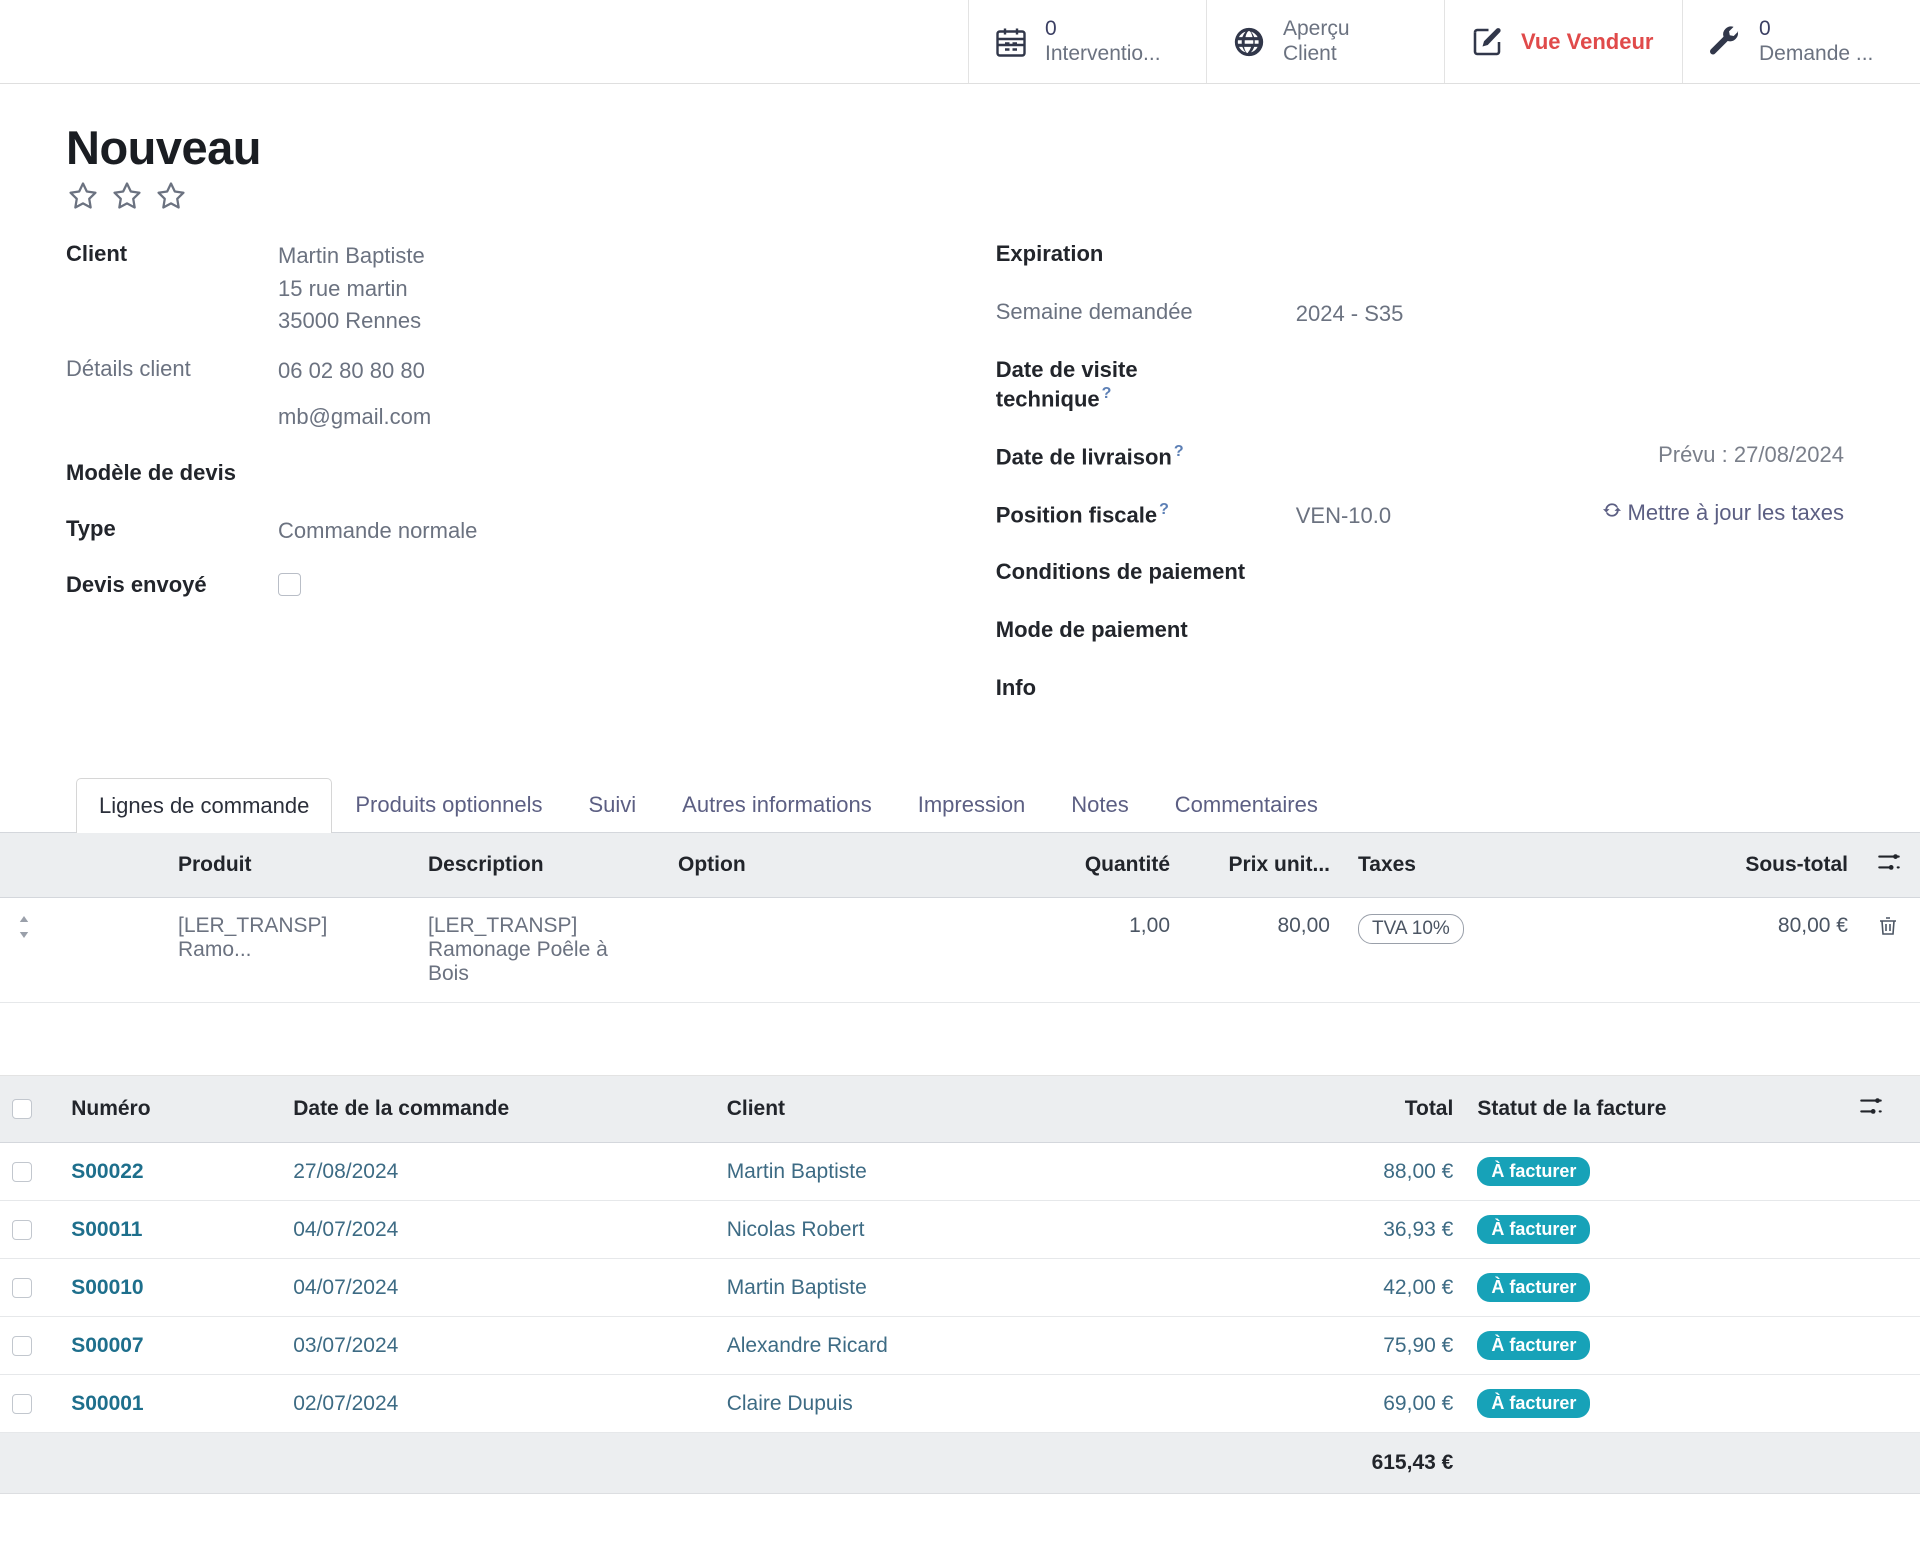 This screenshot has height=1546, width=1920. I want to click on cell-numero: S00011, so click(170, 1229).